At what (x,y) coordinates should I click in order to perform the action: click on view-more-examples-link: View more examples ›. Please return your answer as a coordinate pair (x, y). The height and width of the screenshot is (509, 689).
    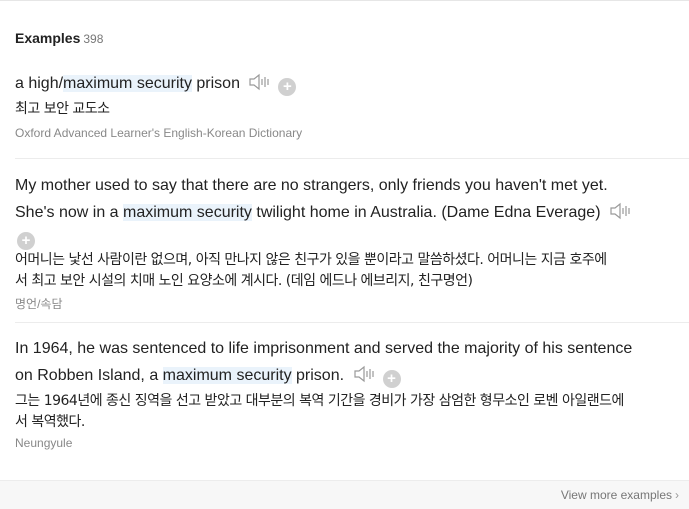
    Looking at the image, I should click on (620, 495).